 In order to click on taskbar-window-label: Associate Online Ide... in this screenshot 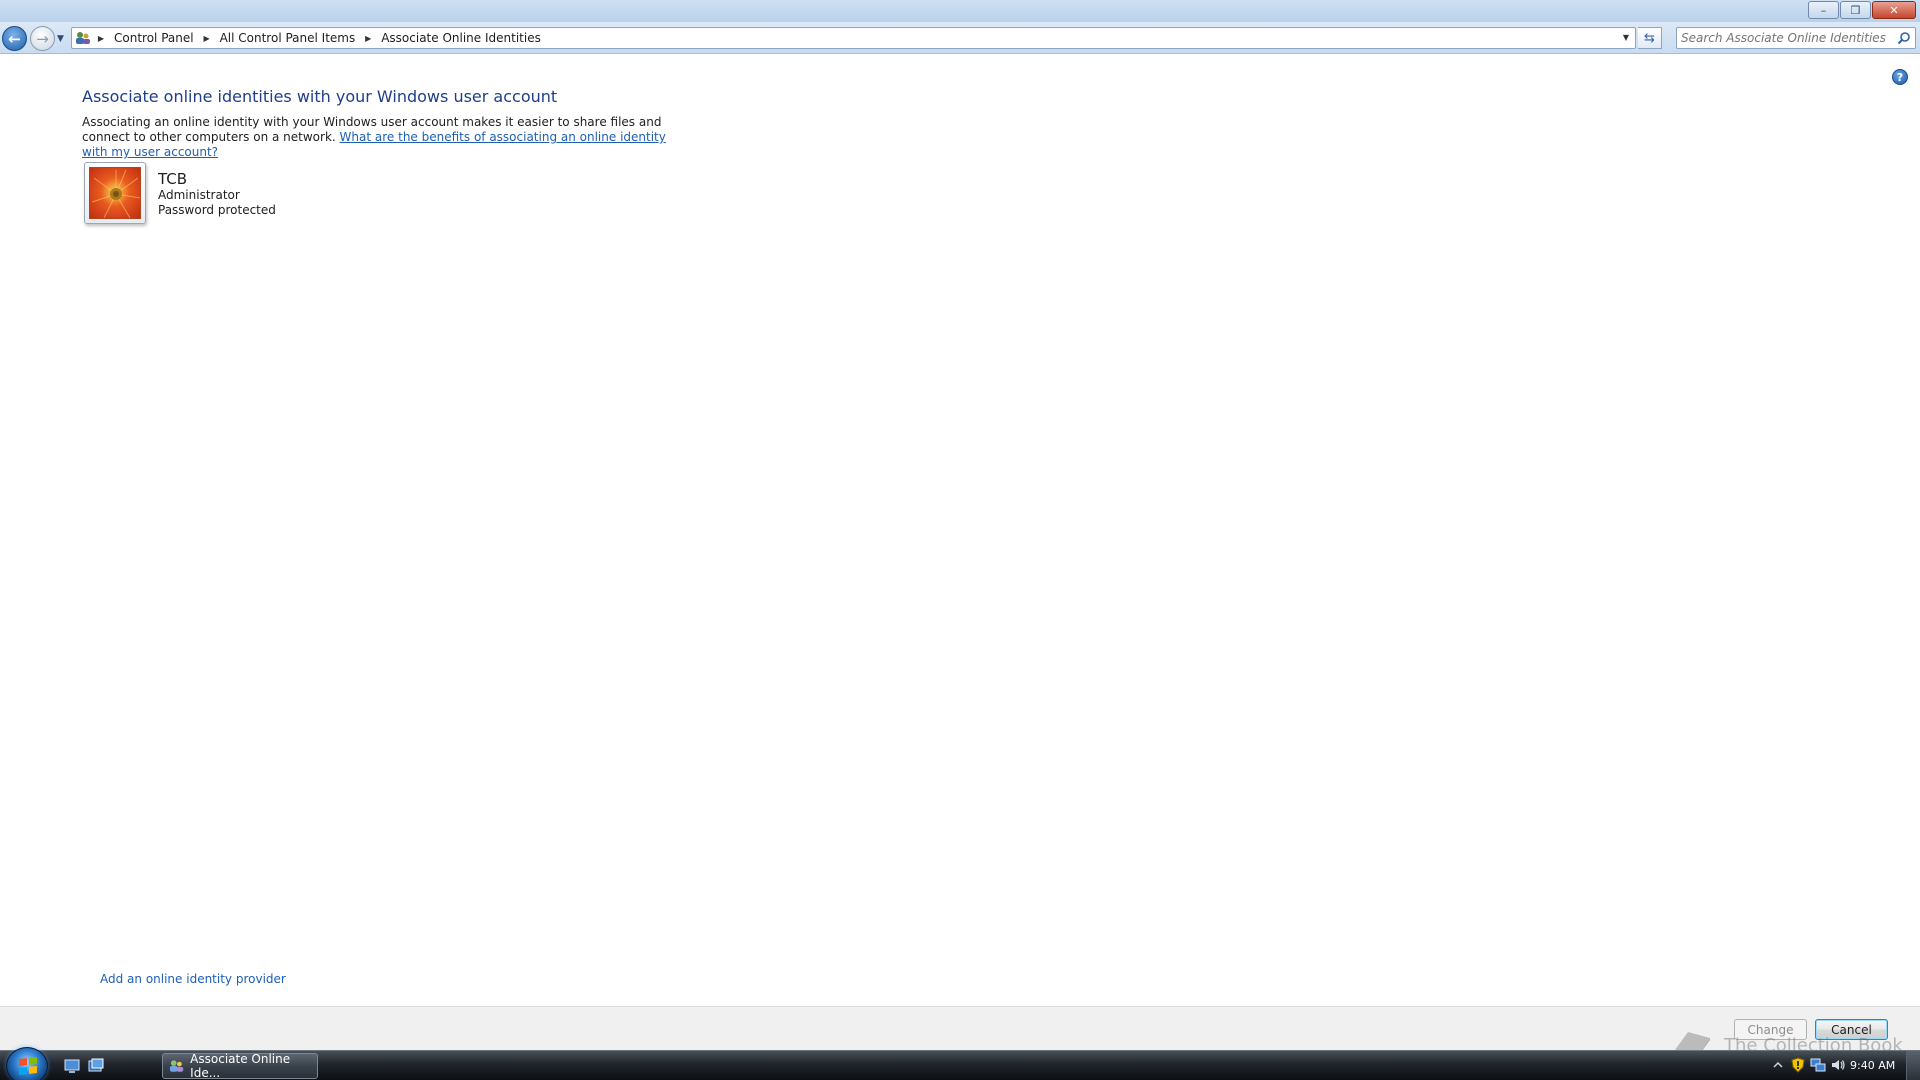, I will do `click(240, 1066)`.